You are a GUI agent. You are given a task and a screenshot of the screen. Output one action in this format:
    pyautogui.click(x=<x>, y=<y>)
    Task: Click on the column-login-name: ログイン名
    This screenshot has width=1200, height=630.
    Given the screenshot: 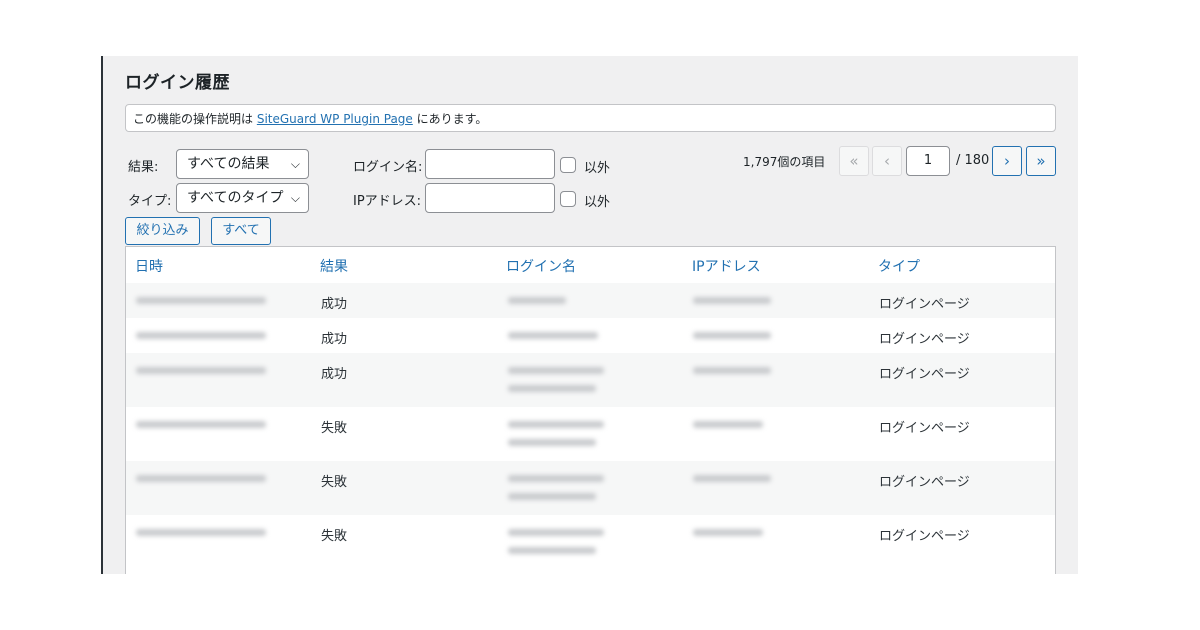 What is the action you would take?
    pyautogui.click(x=541, y=266)
    